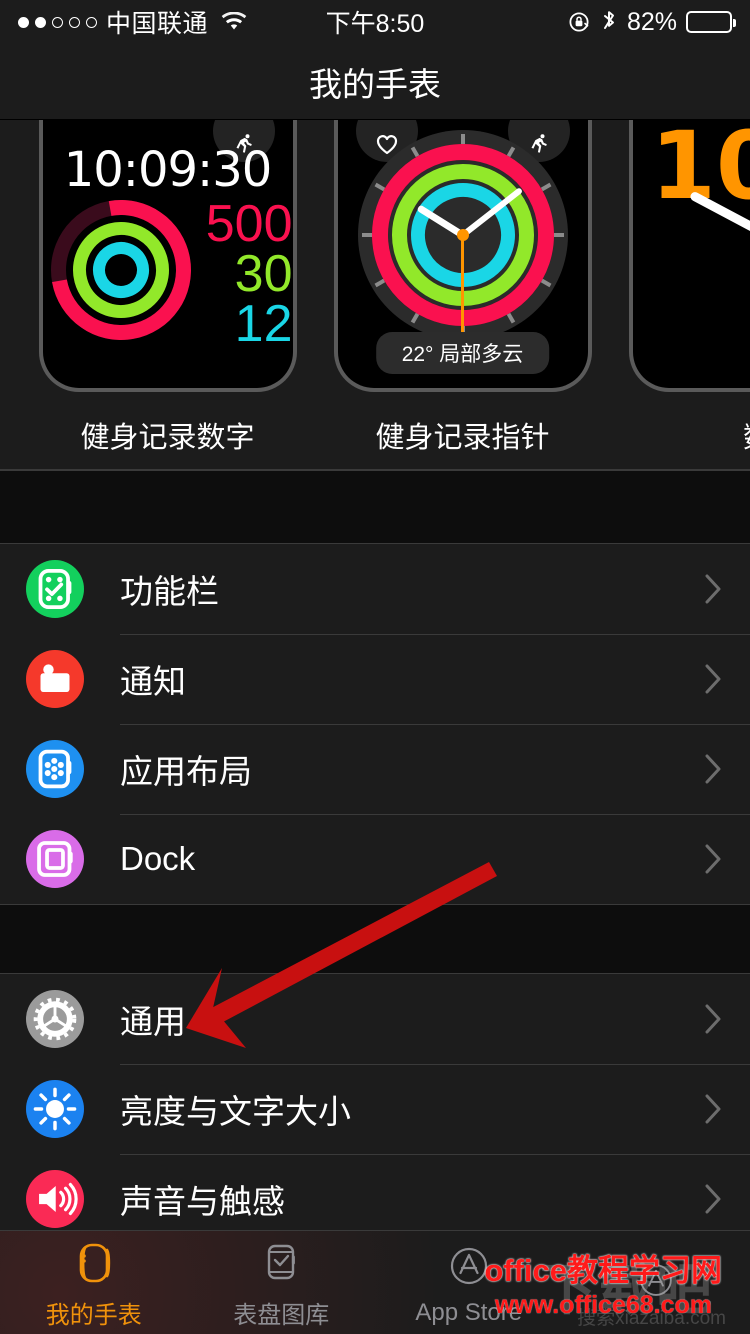  What do you see at coordinates (375, 859) in the screenshot?
I see `settings-row-dock: Dock` at bounding box center [375, 859].